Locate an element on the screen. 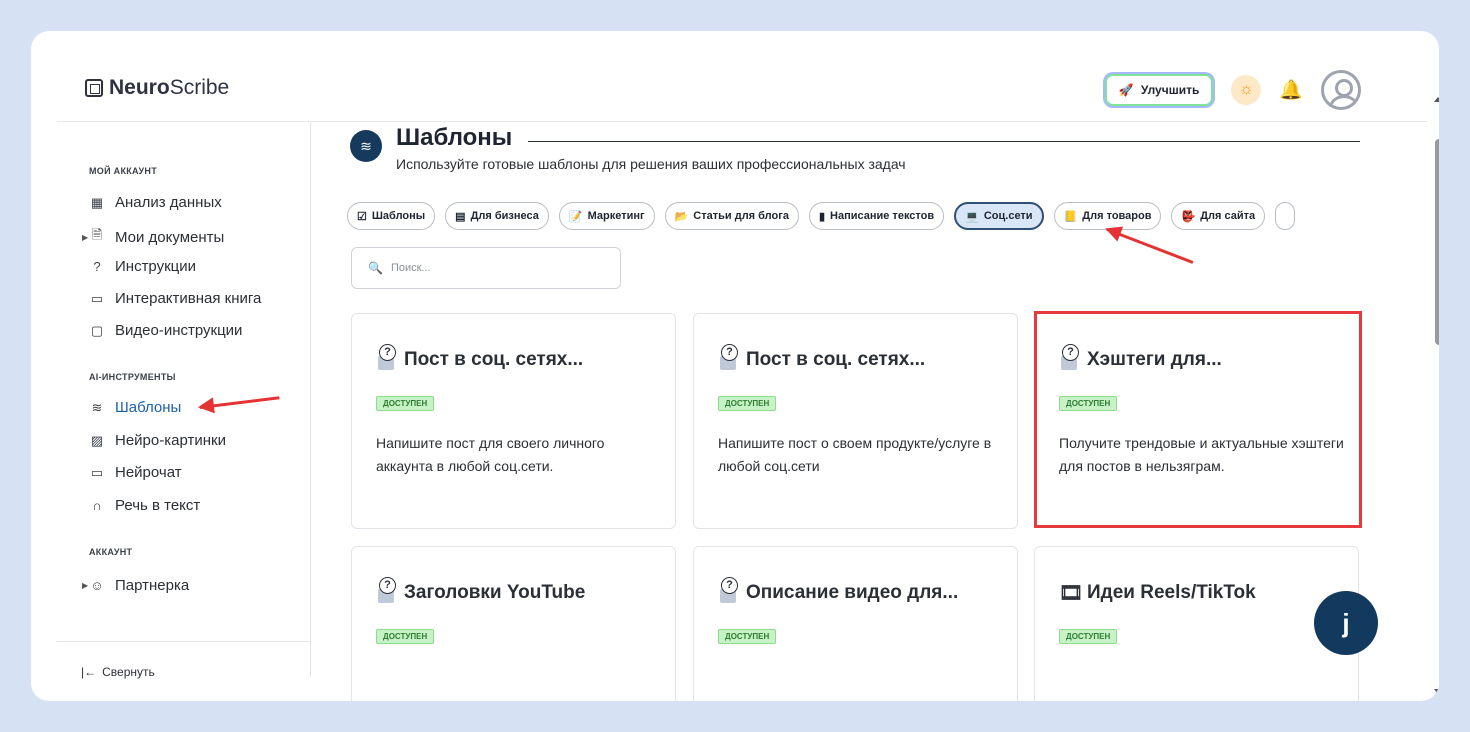 The image size is (1470, 732). sidebar-item-label: Видео-инструкции is located at coordinates (179, 330).